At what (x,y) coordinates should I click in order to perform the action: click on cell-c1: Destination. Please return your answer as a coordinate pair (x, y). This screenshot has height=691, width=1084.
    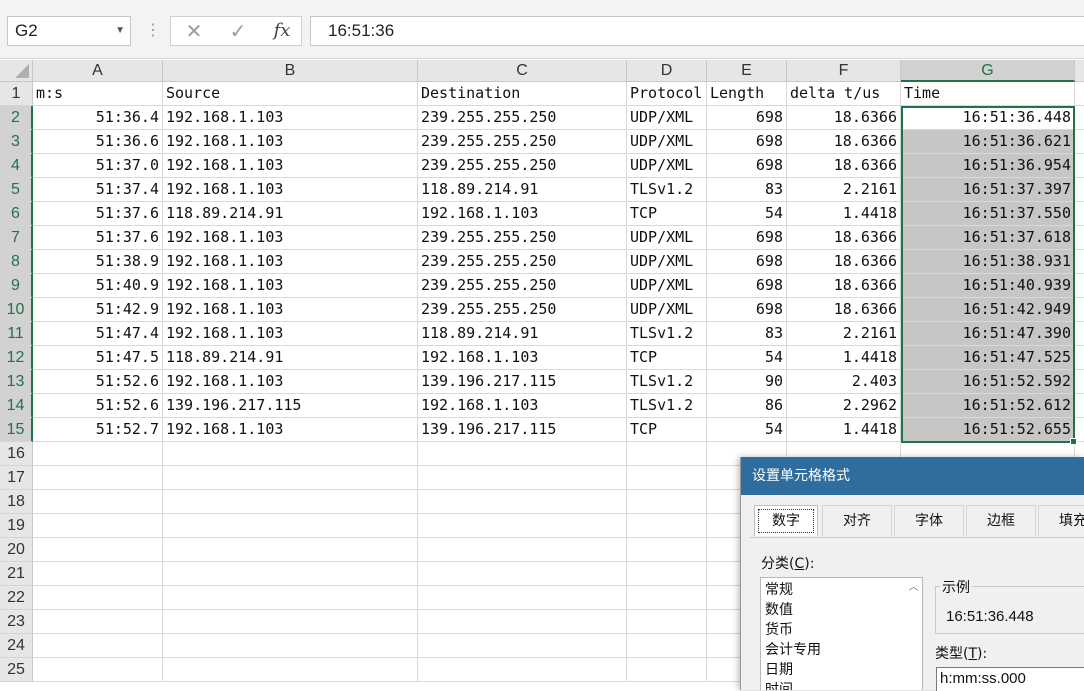
    Looking at the image, I should click on (522, 94).